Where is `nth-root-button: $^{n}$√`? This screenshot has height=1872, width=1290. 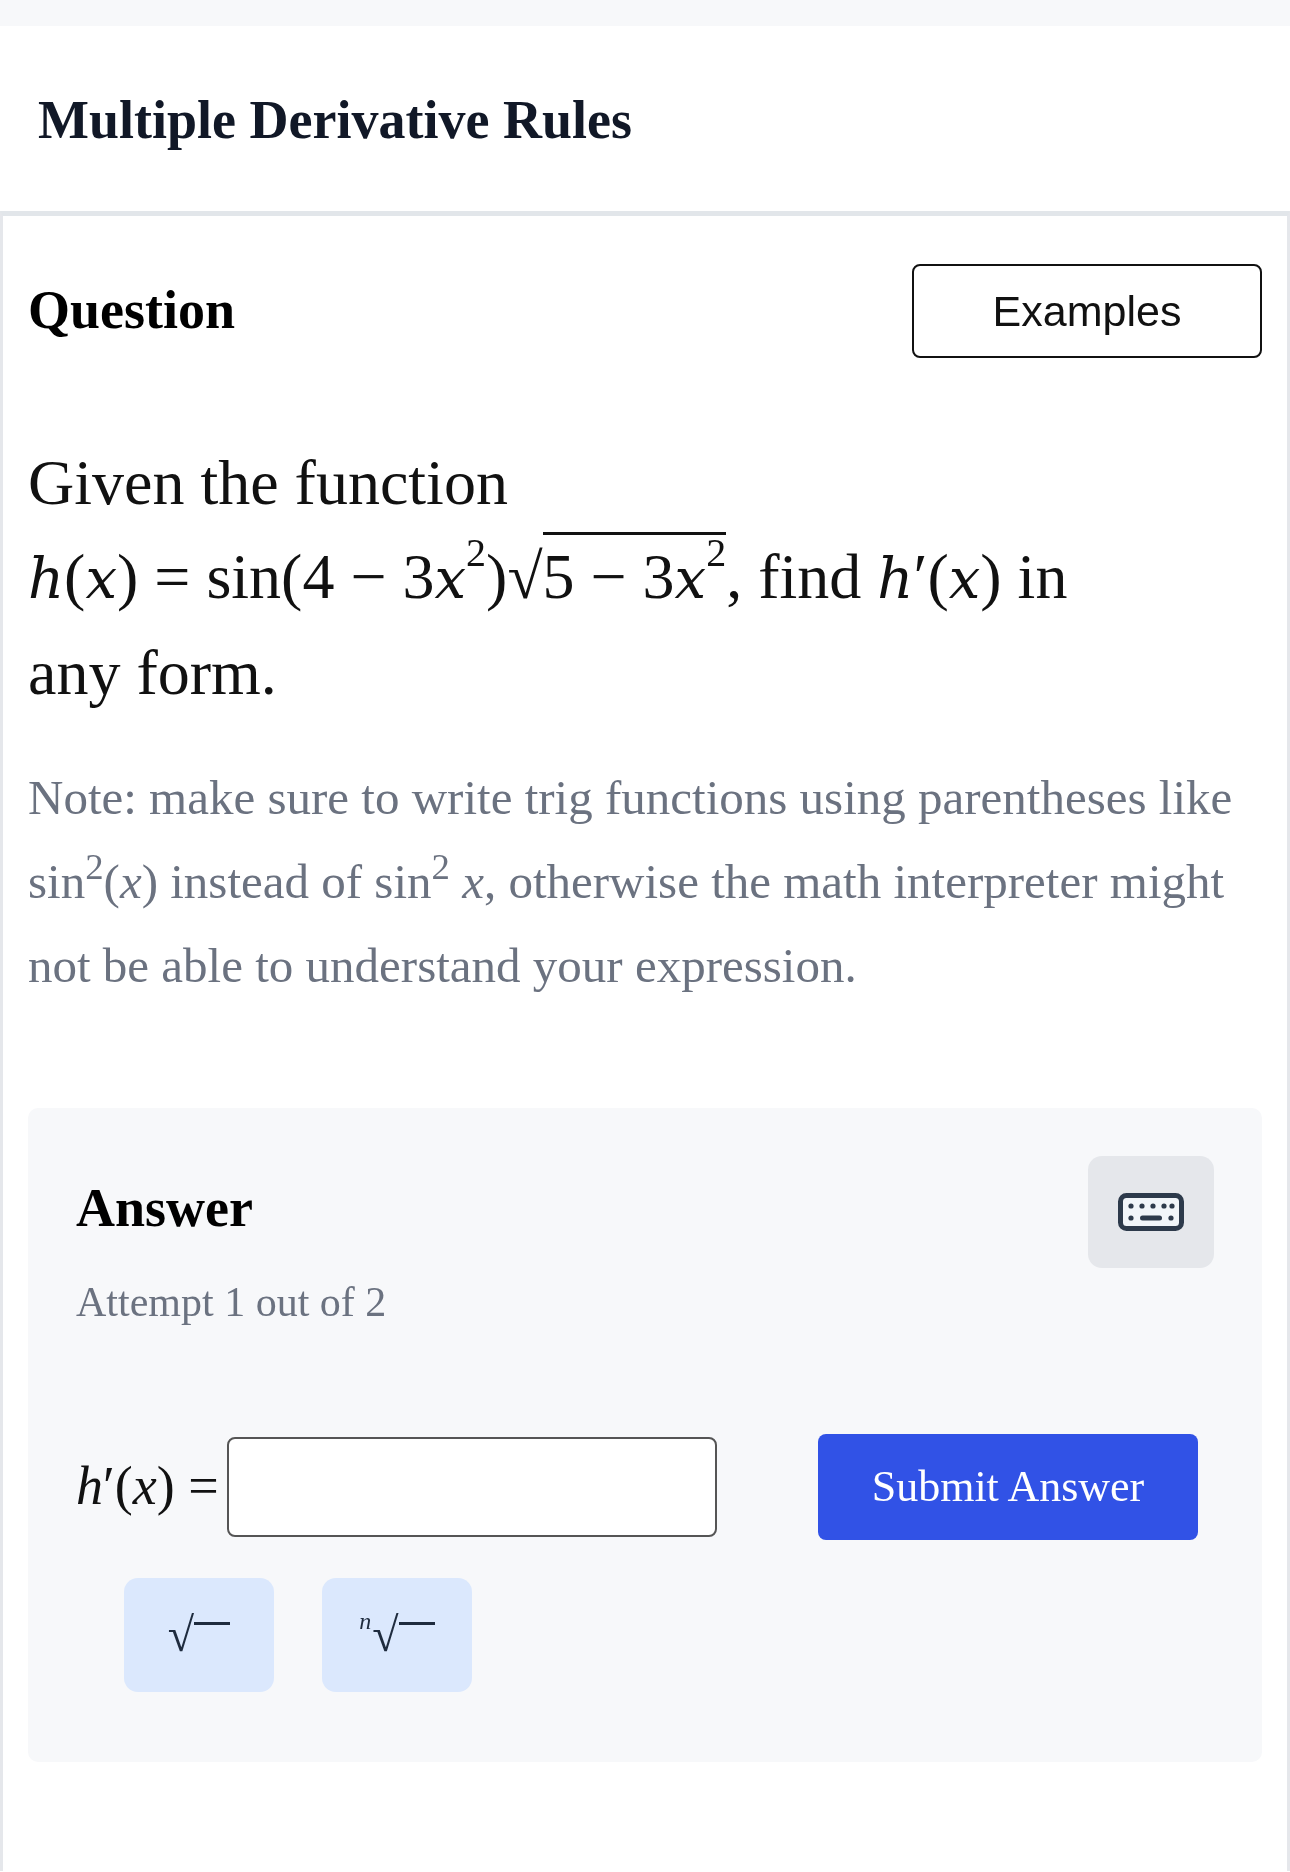
nth-root-button: $^{n}$√ is located at coordinates (397, 1634).